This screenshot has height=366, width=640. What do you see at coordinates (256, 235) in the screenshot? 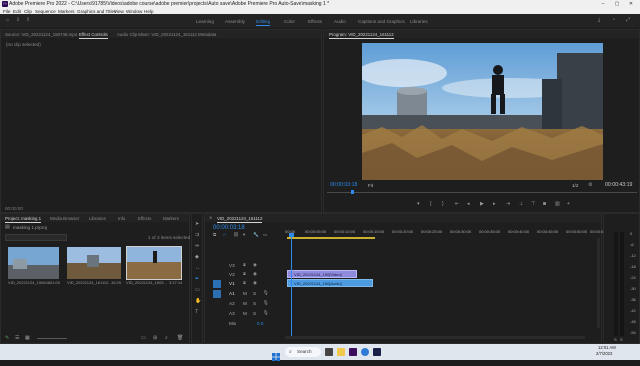
I see `timeline-settings-icon: 🔧` at bounding box center [256, 235].